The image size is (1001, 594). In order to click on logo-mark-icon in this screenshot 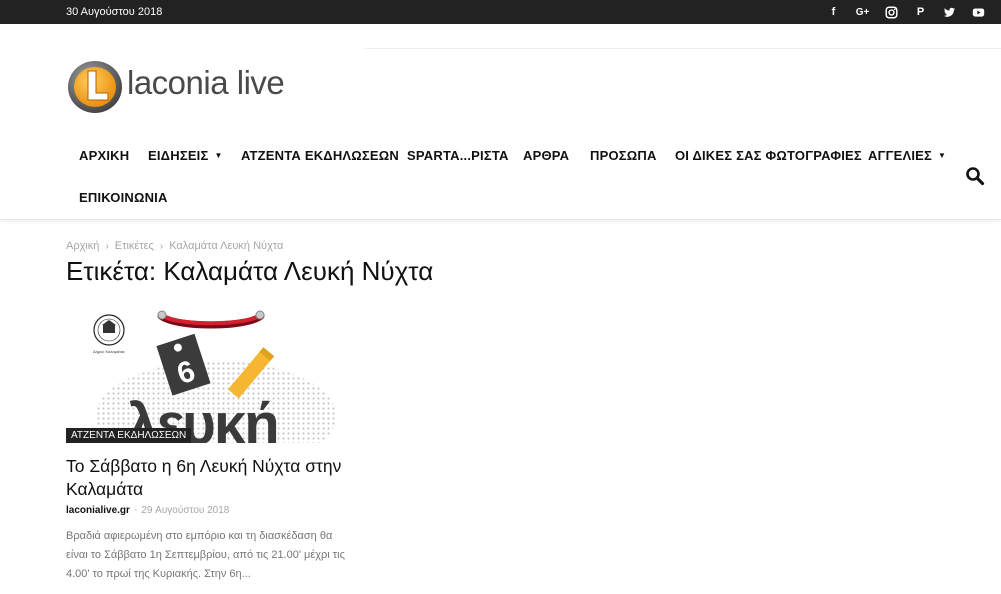, I will do `click(95, 87)`.